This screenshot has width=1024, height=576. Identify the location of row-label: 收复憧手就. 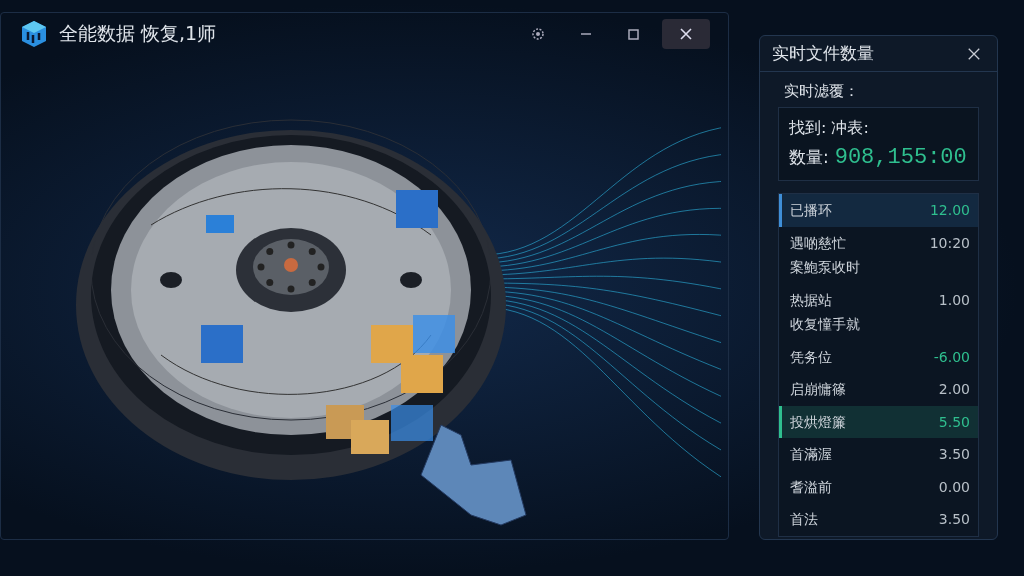
(825, 324).